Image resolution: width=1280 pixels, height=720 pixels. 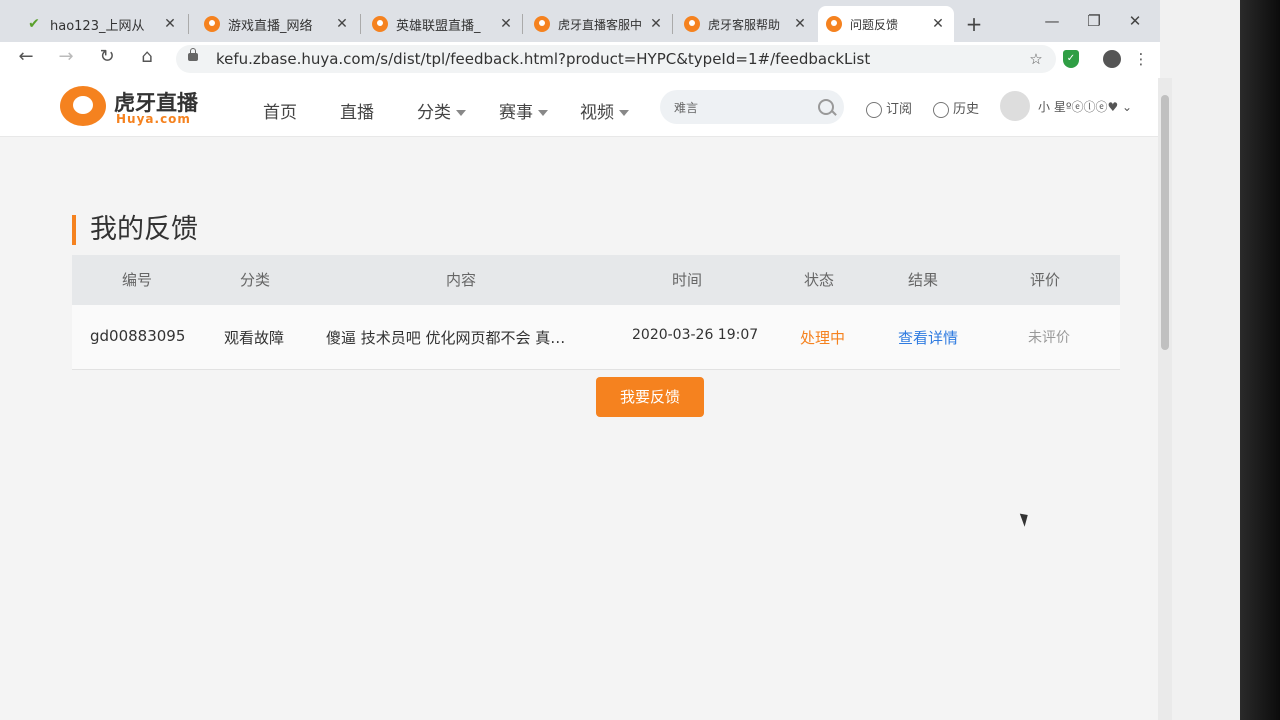 What do you see at coordinates (687, 280) in the screenshot?
I see `col-time: 时间` at bounding box center [687, 280].